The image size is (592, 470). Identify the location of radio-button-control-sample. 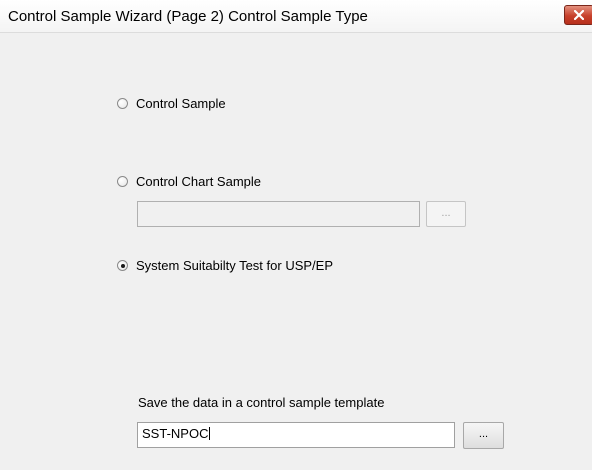
(122, 103).